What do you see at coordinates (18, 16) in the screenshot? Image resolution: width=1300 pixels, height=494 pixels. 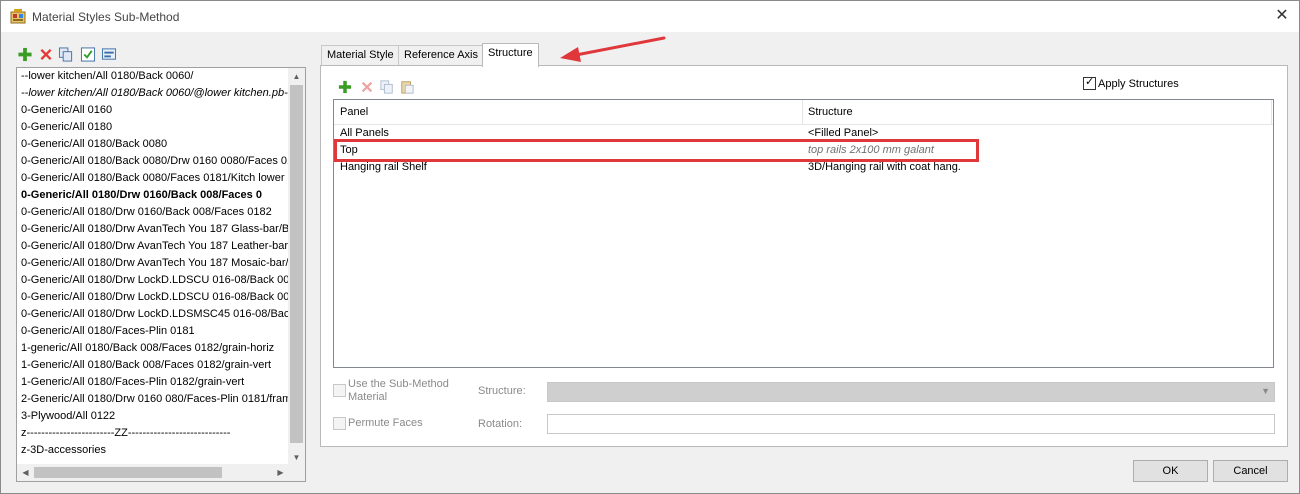 I see `material-styles-icon` at bounding box center [18, 16].